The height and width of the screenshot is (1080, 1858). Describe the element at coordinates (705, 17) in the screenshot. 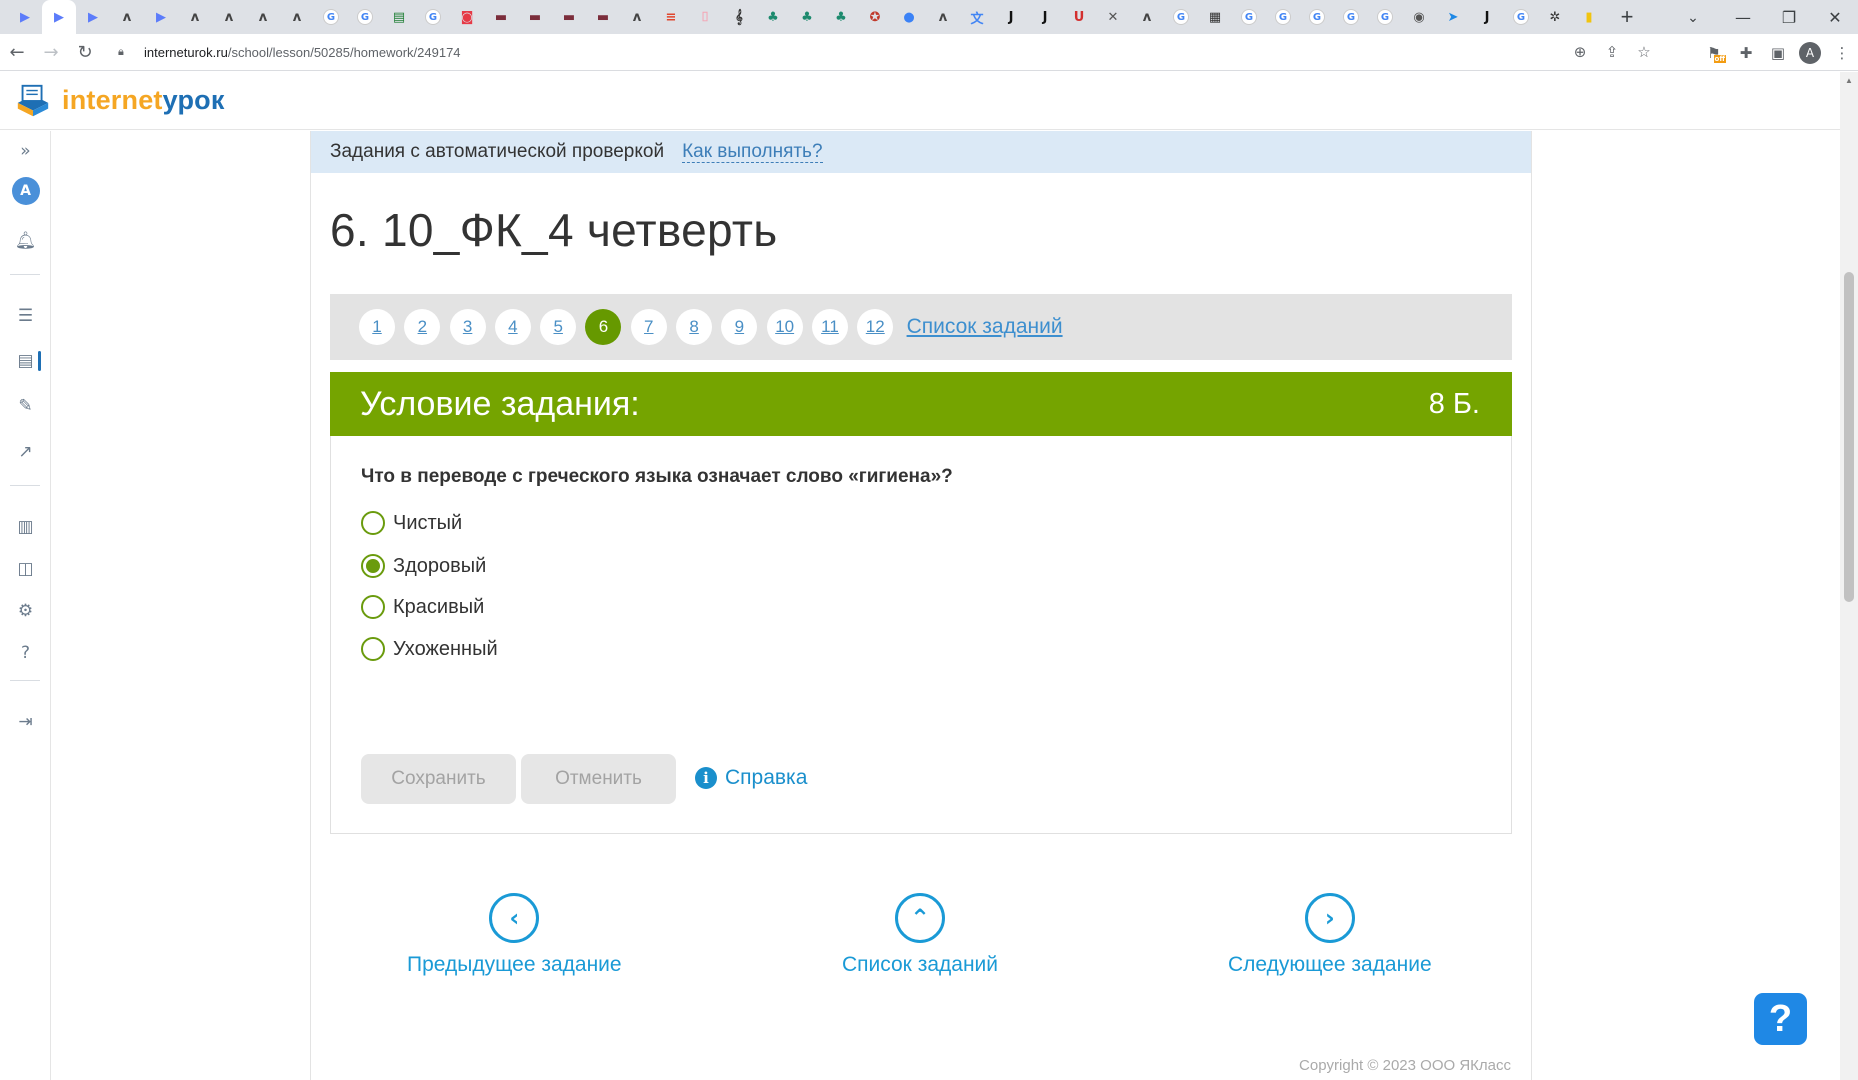

I see `browser-tab: ⌷` at that location.